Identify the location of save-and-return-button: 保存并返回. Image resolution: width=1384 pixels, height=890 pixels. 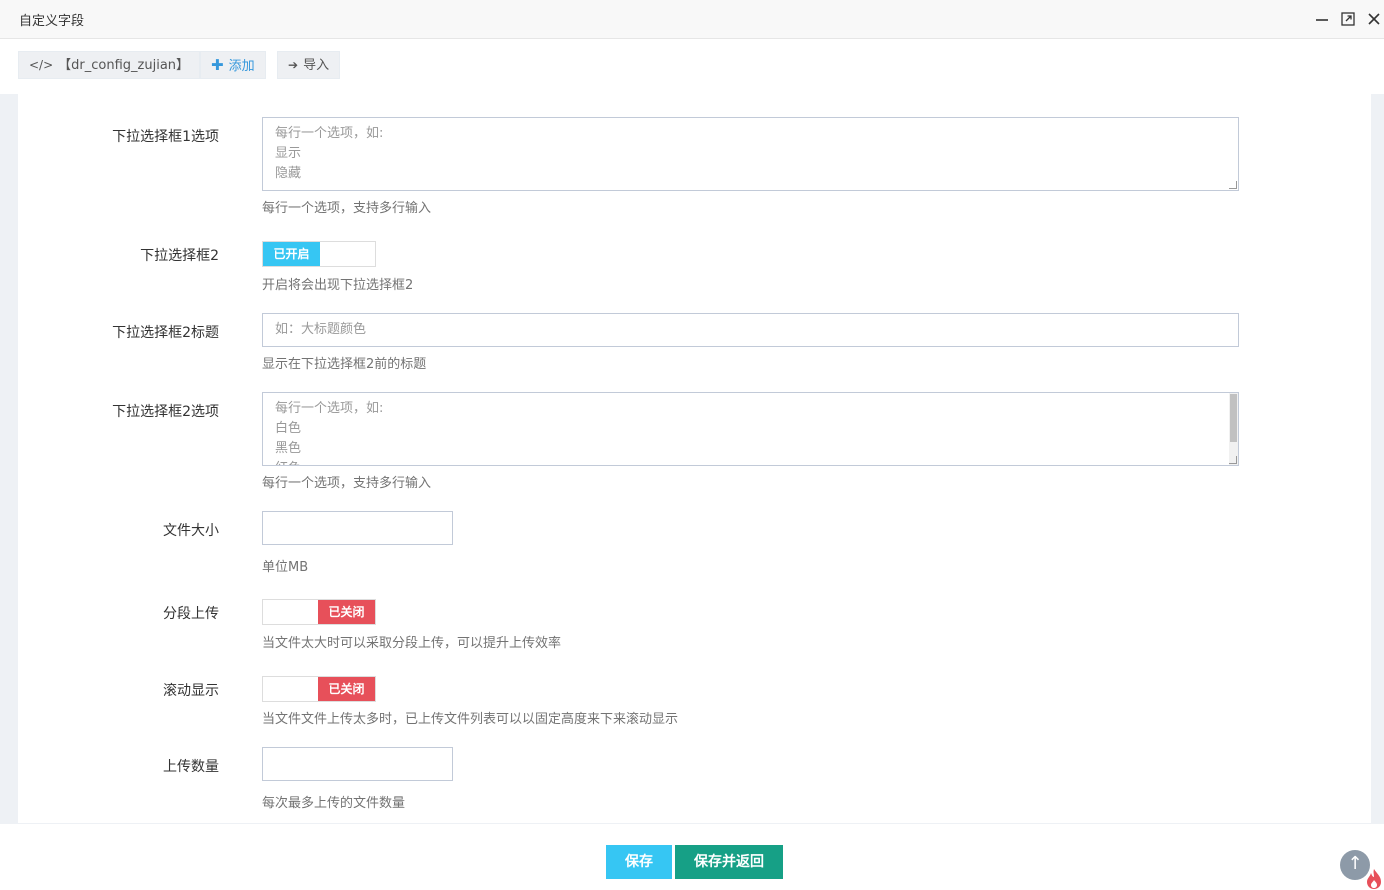
(729, 862).